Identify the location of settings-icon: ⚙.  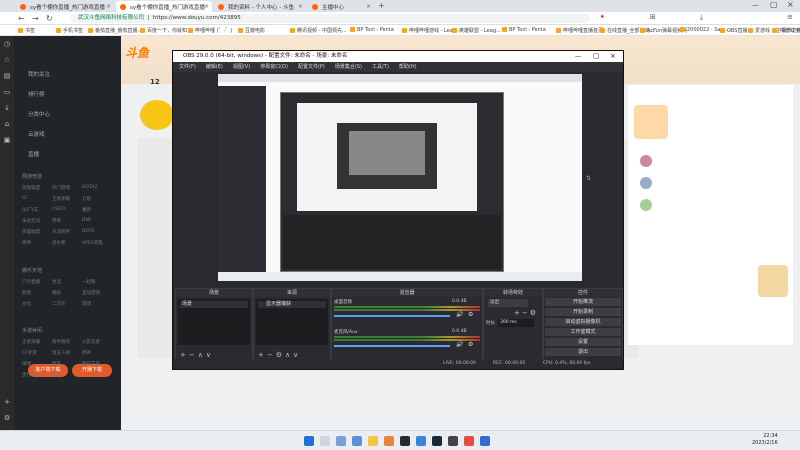
(7, 418).